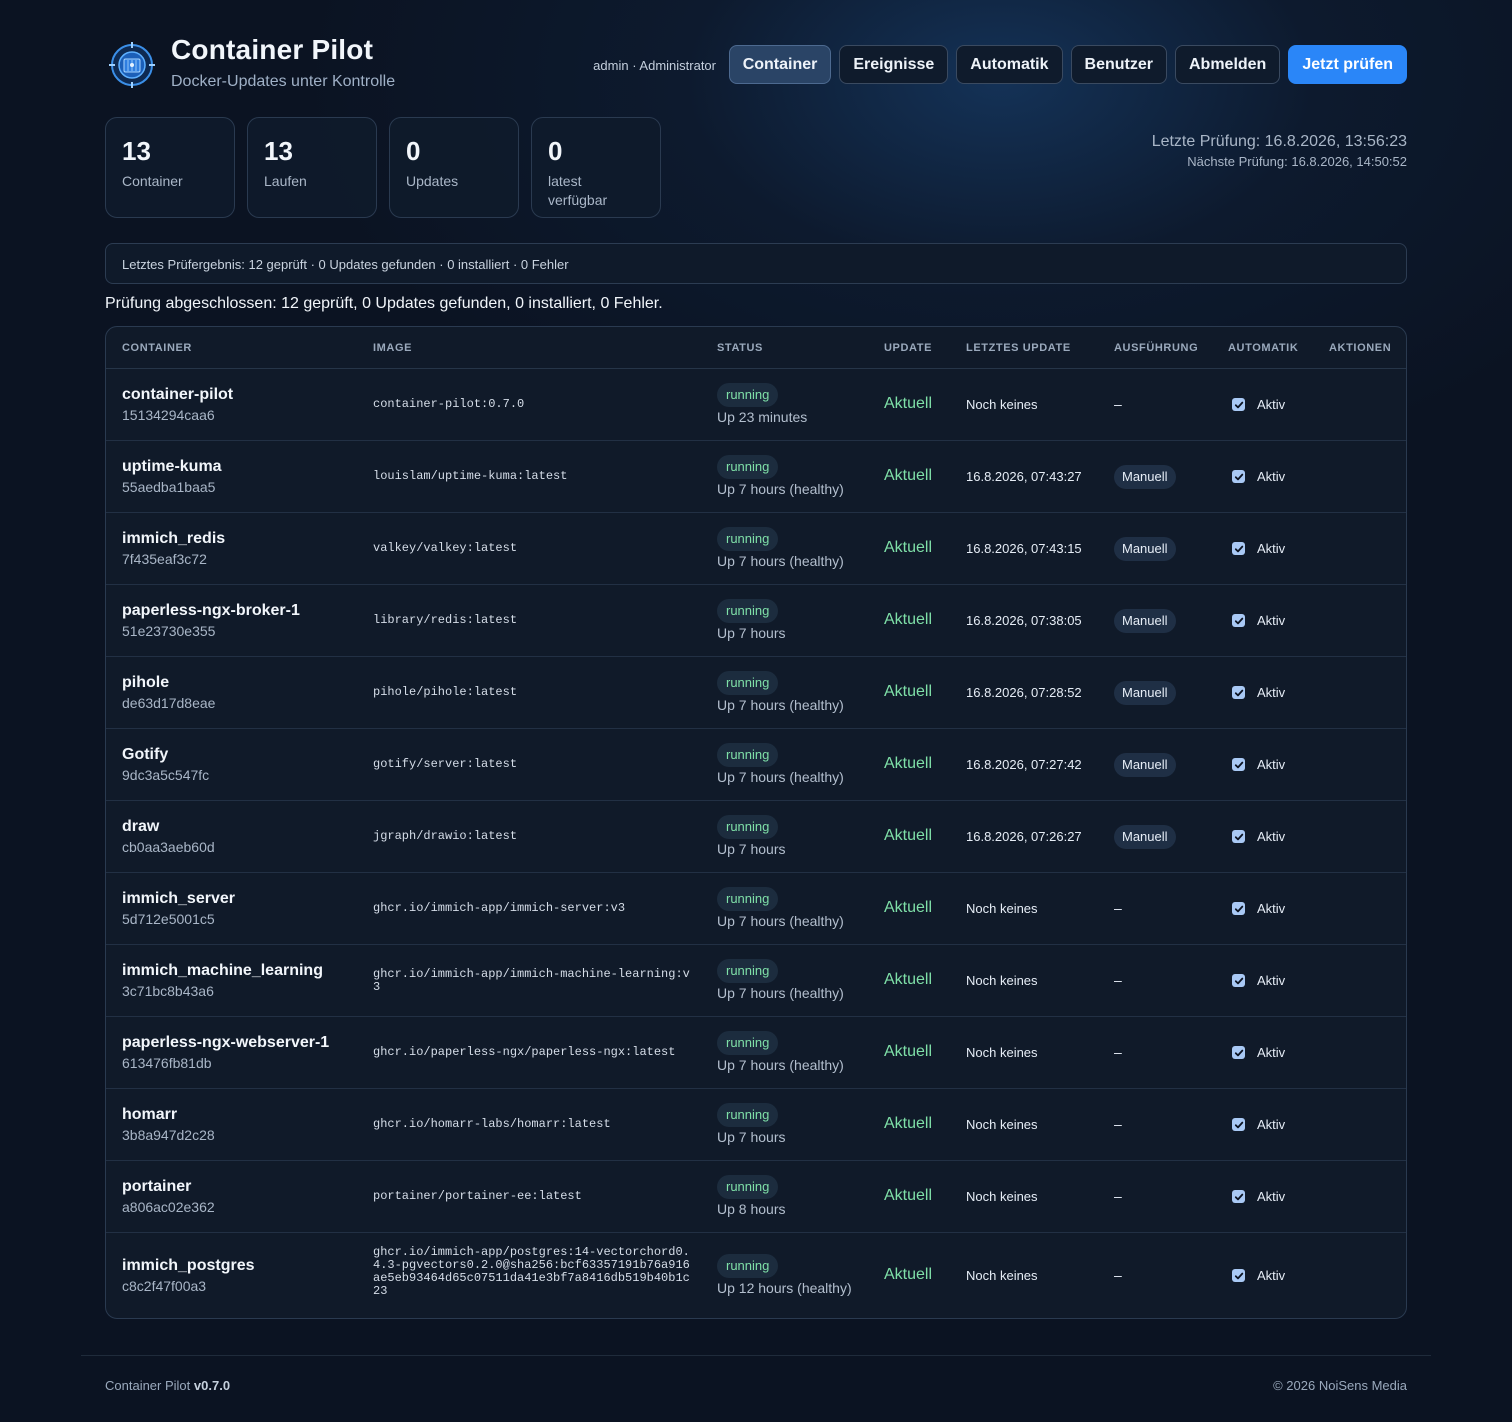 The height and width of the screenshot is (1422, 1512). Describe the element at coordinates (1360, 348) in the screenshot. I see `col-actions: AKTIONEN` at that location.